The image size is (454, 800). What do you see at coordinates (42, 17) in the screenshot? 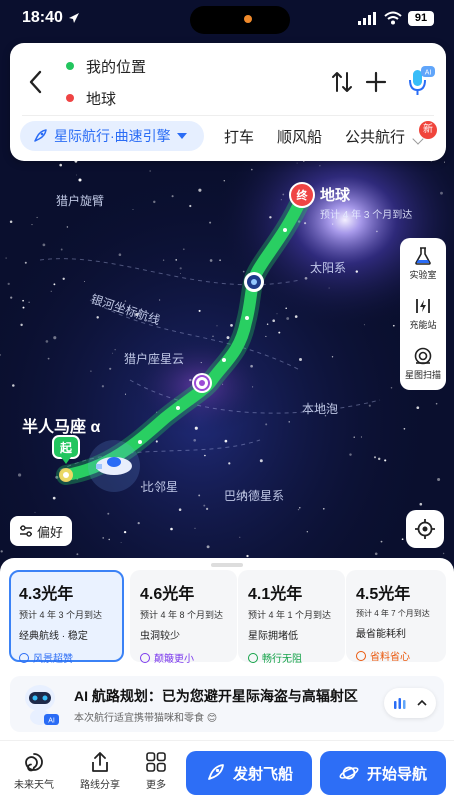
I see `status-time: 18:40` at bounding box center [42, 17].